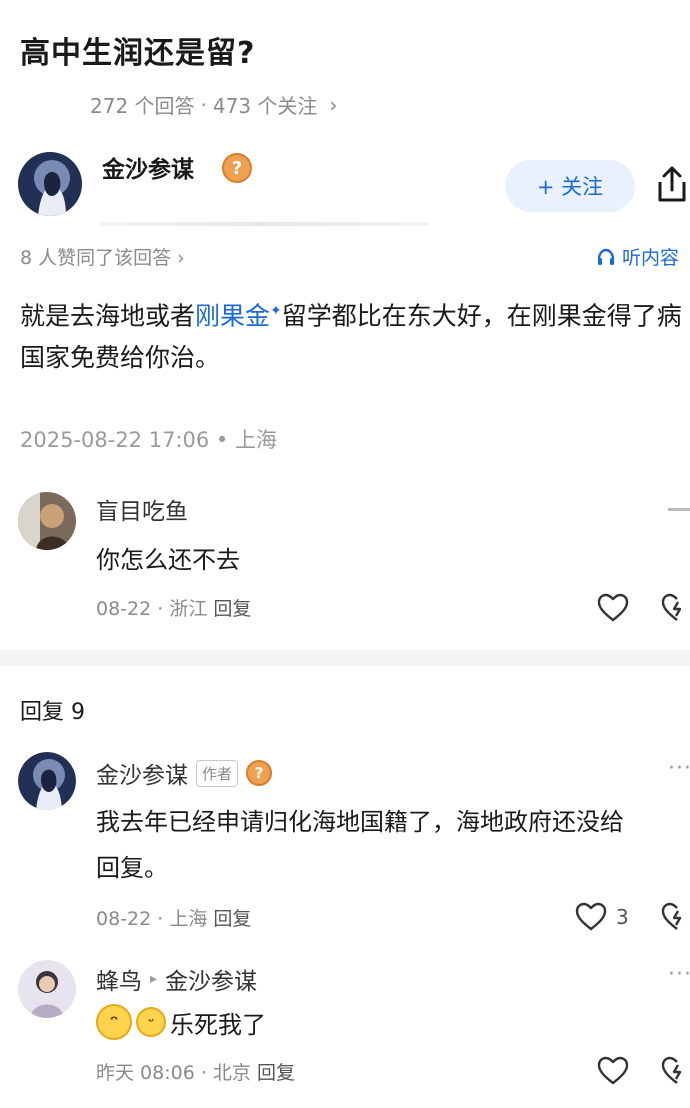 Image resolution: width=690 pixels, height=1108 pixels. What do you see at coordinates (119, 979) in the screenshot?
I see `reply-author-name: 蜂鸟` at bounding box center [119, 979].